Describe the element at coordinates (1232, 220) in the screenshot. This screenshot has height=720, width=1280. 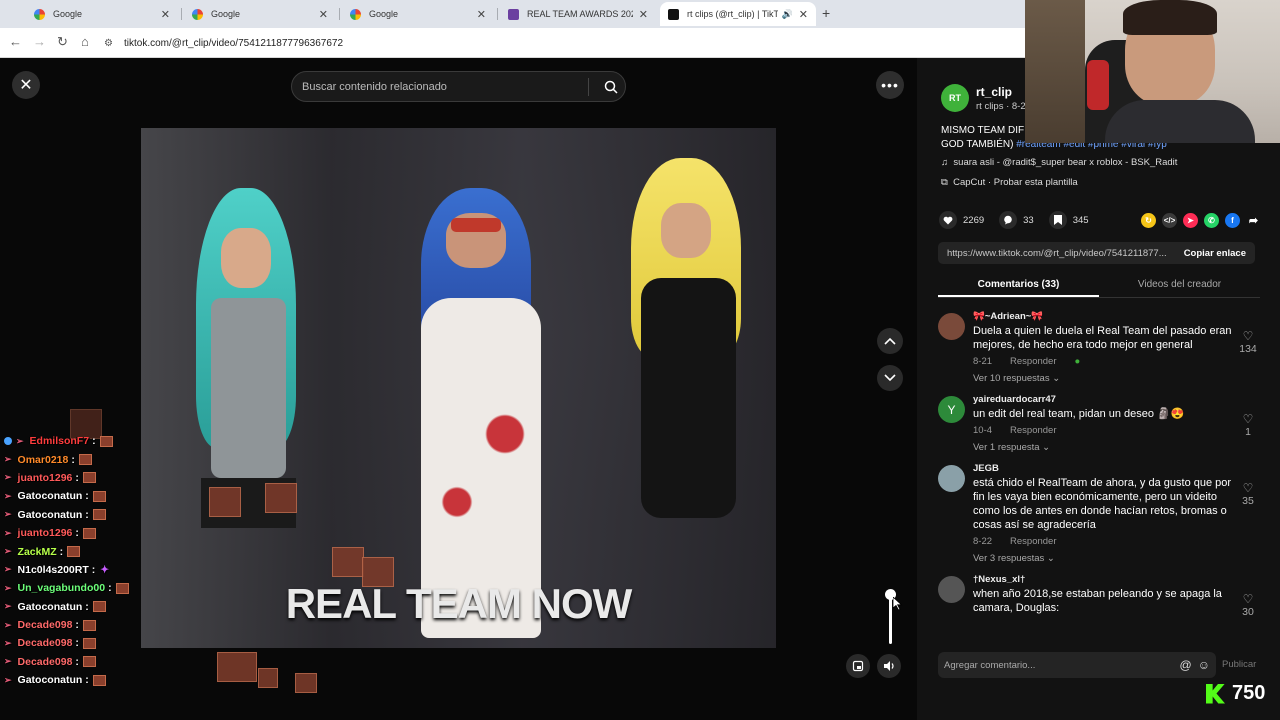
I see `facebook-icon: f` at that location.